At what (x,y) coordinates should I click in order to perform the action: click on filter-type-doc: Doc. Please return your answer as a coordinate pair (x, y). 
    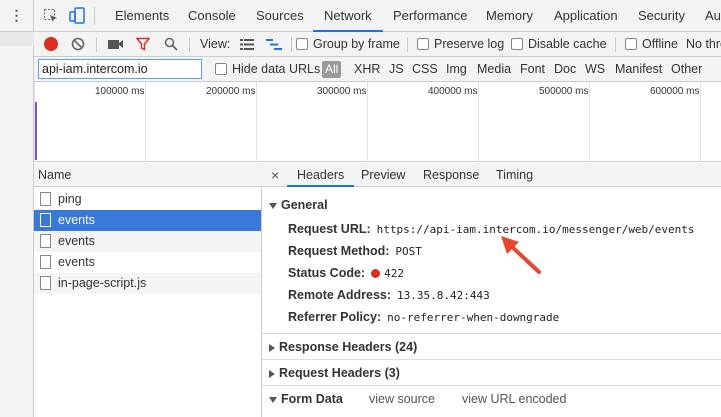
    Looking at the image, I should click on (565, 69).